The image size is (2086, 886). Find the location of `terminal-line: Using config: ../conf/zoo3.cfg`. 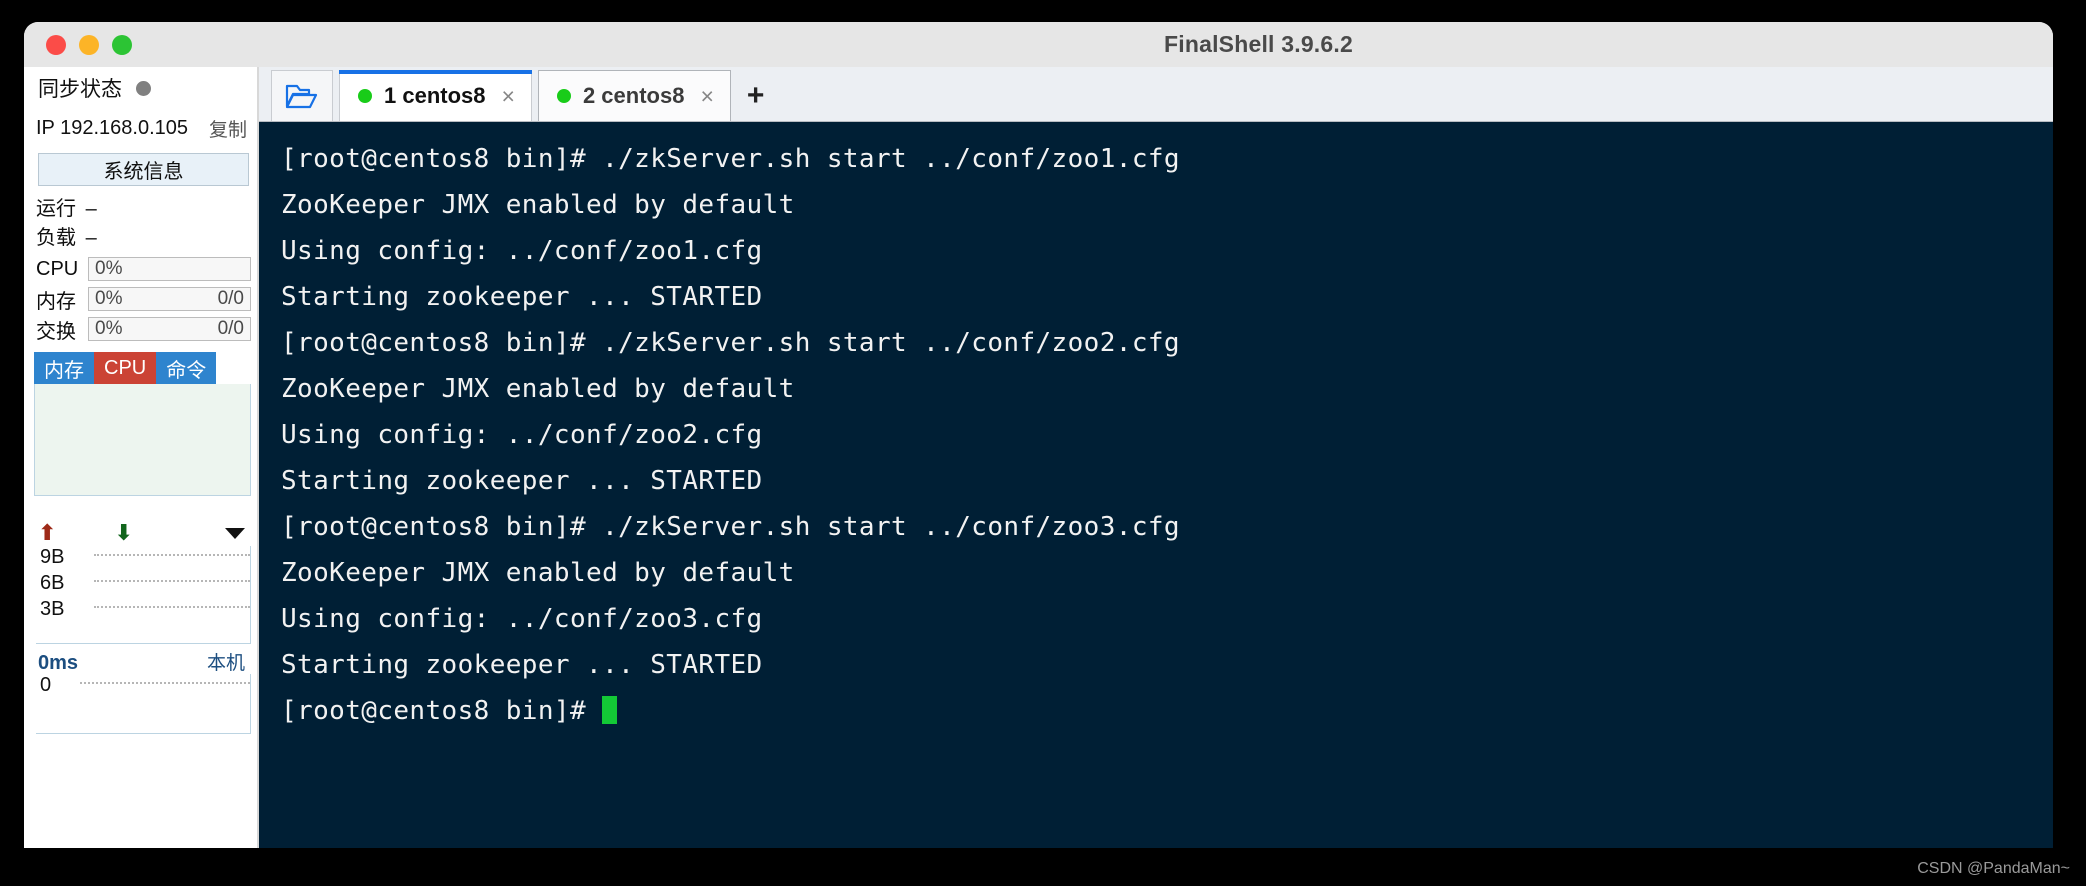

terminal-line: Using config: ../conf/zoo3.cfg is located at coordinates (522, 619).